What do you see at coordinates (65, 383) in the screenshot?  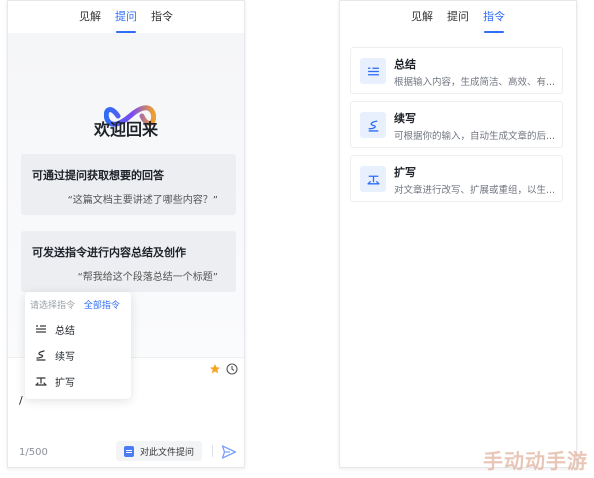 I see `popup-item-label: 扩写` at bounding box center [65, 383].